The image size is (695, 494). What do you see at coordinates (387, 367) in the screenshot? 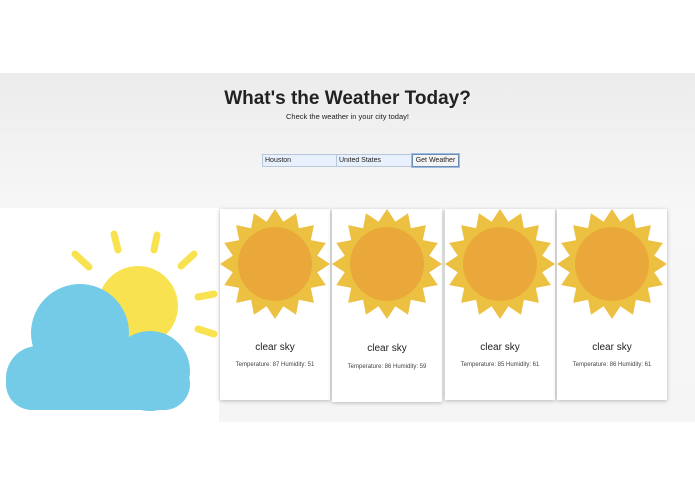
I see `card-stats: Temperature: 86 Humidity: 59` at bounding box center [387, 367].